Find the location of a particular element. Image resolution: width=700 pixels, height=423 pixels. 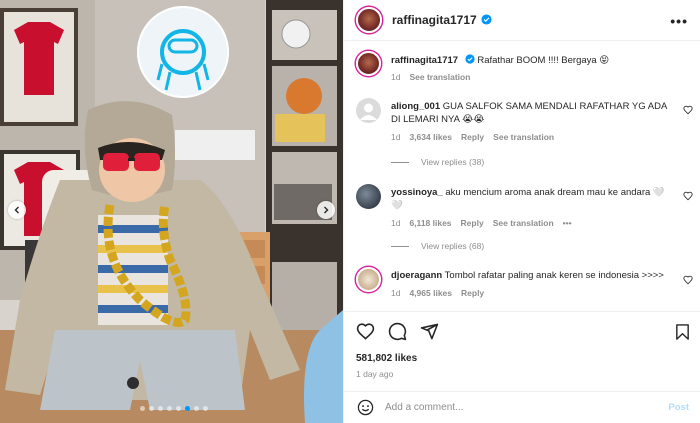

caption-text: Rafathar BOOM !!!! Bergaya 😝 is located at coordinates (543, 60).